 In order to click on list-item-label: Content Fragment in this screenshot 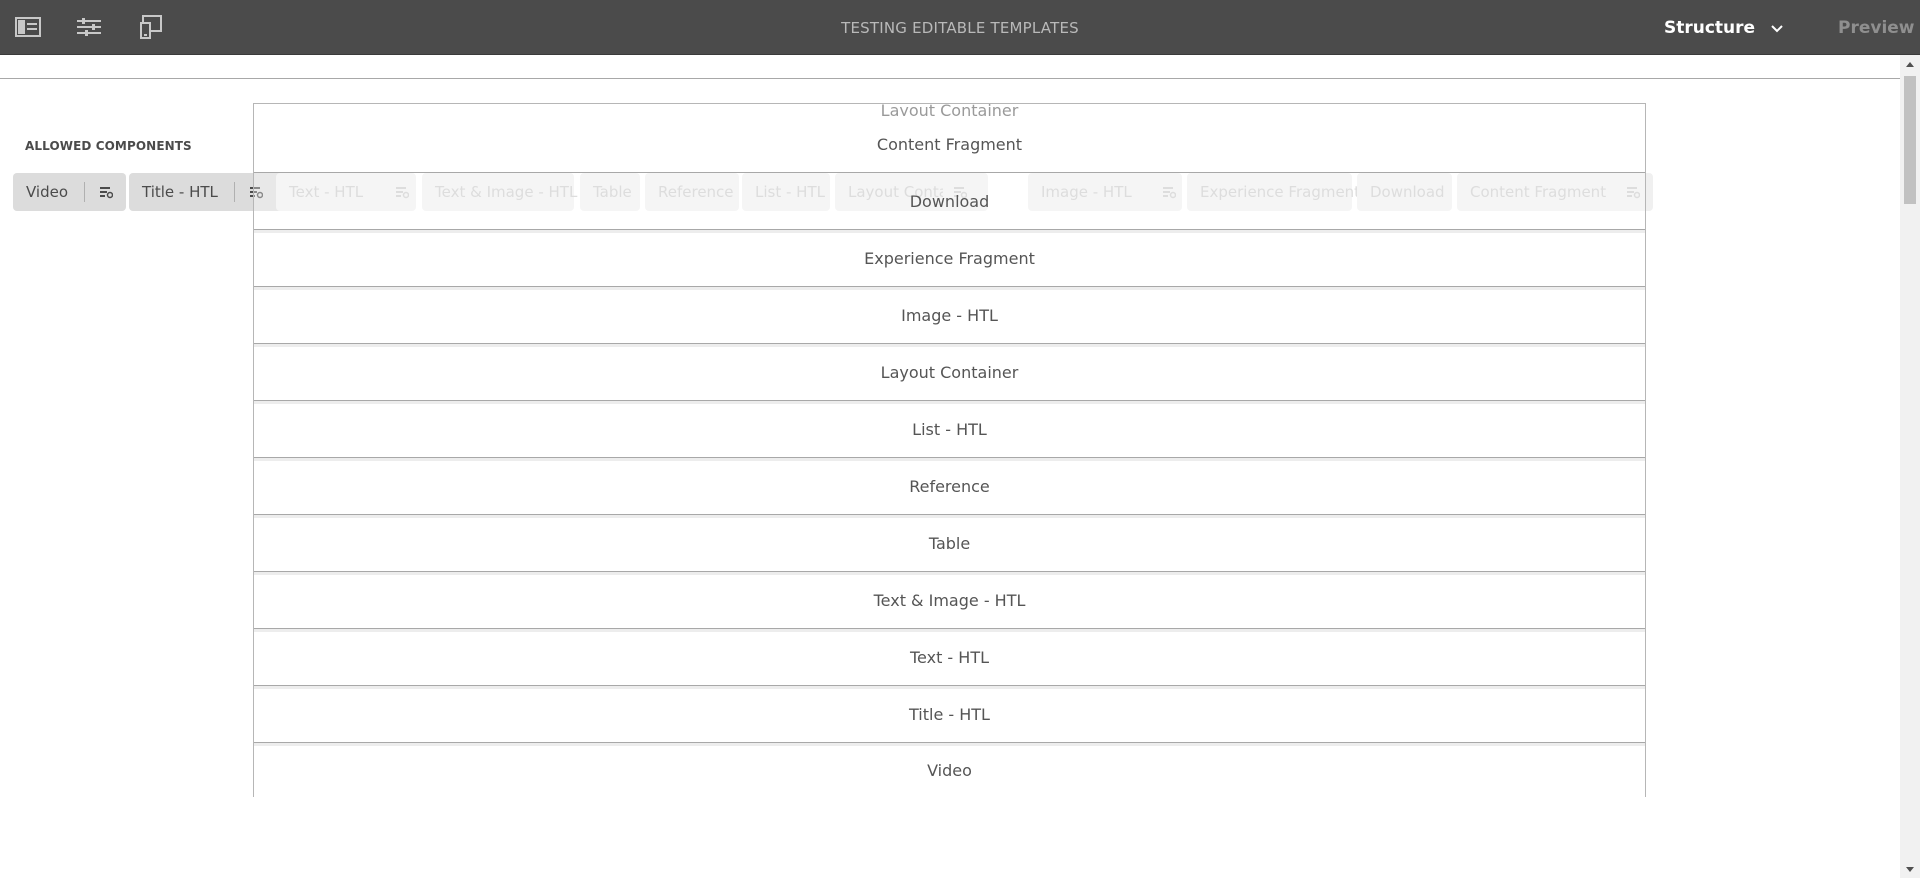, I will do `click(949, 144)`.